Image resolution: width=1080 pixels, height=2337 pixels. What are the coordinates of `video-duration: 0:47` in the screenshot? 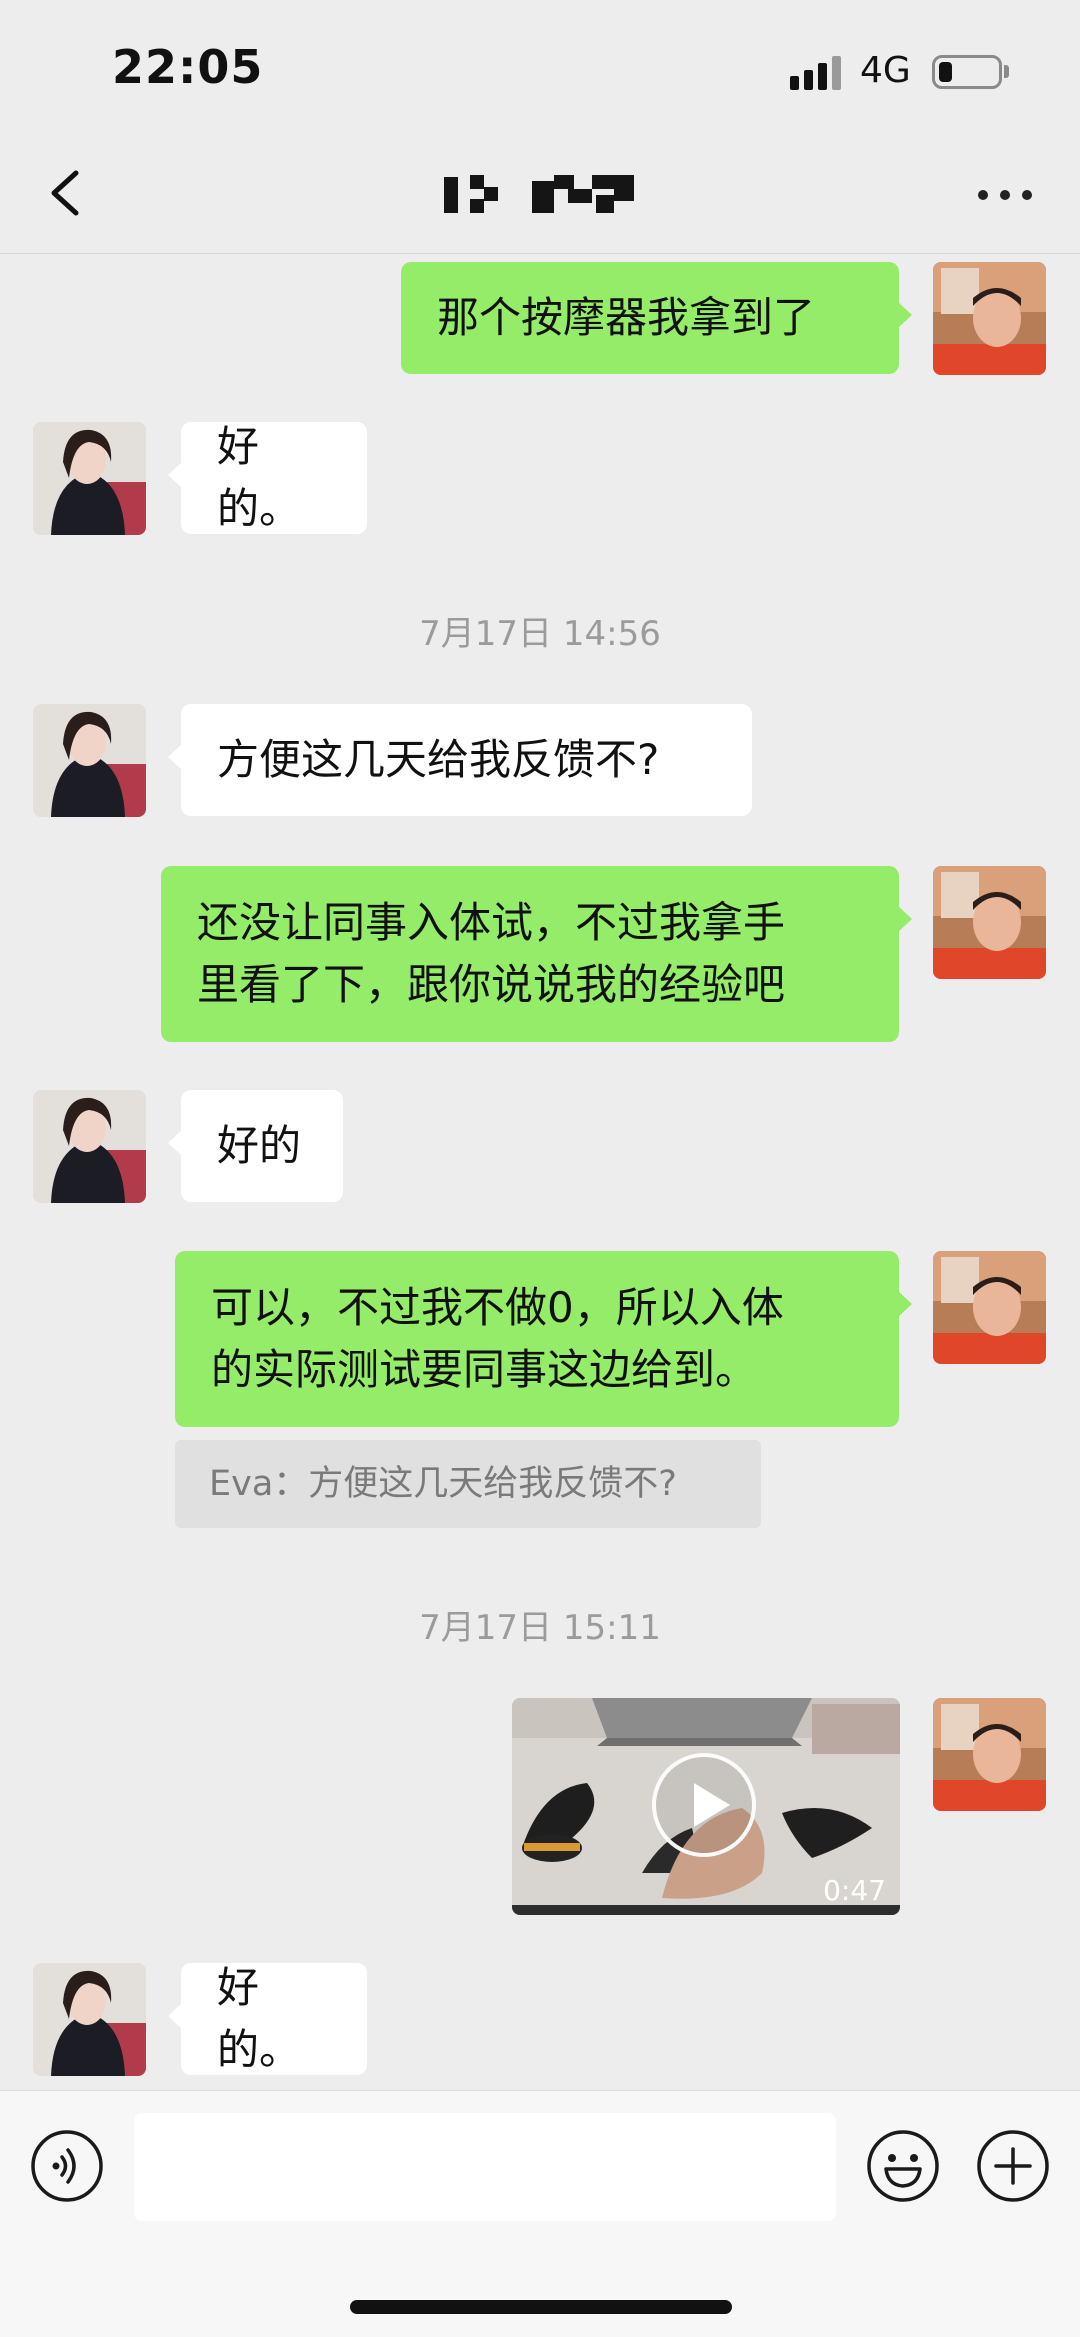 It's located at (854, 1890).